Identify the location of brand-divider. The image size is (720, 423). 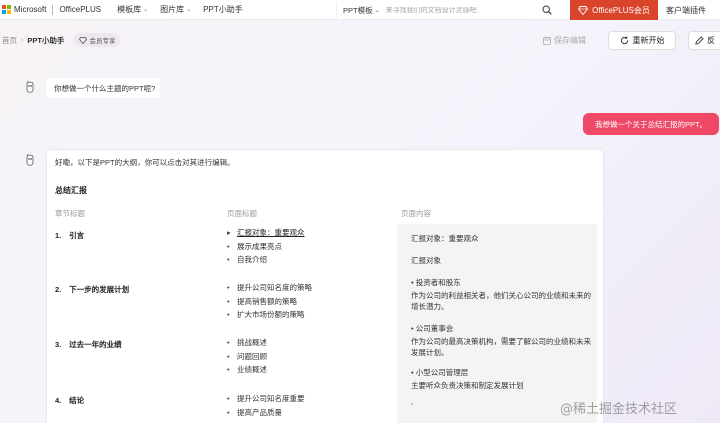
(53, 9).